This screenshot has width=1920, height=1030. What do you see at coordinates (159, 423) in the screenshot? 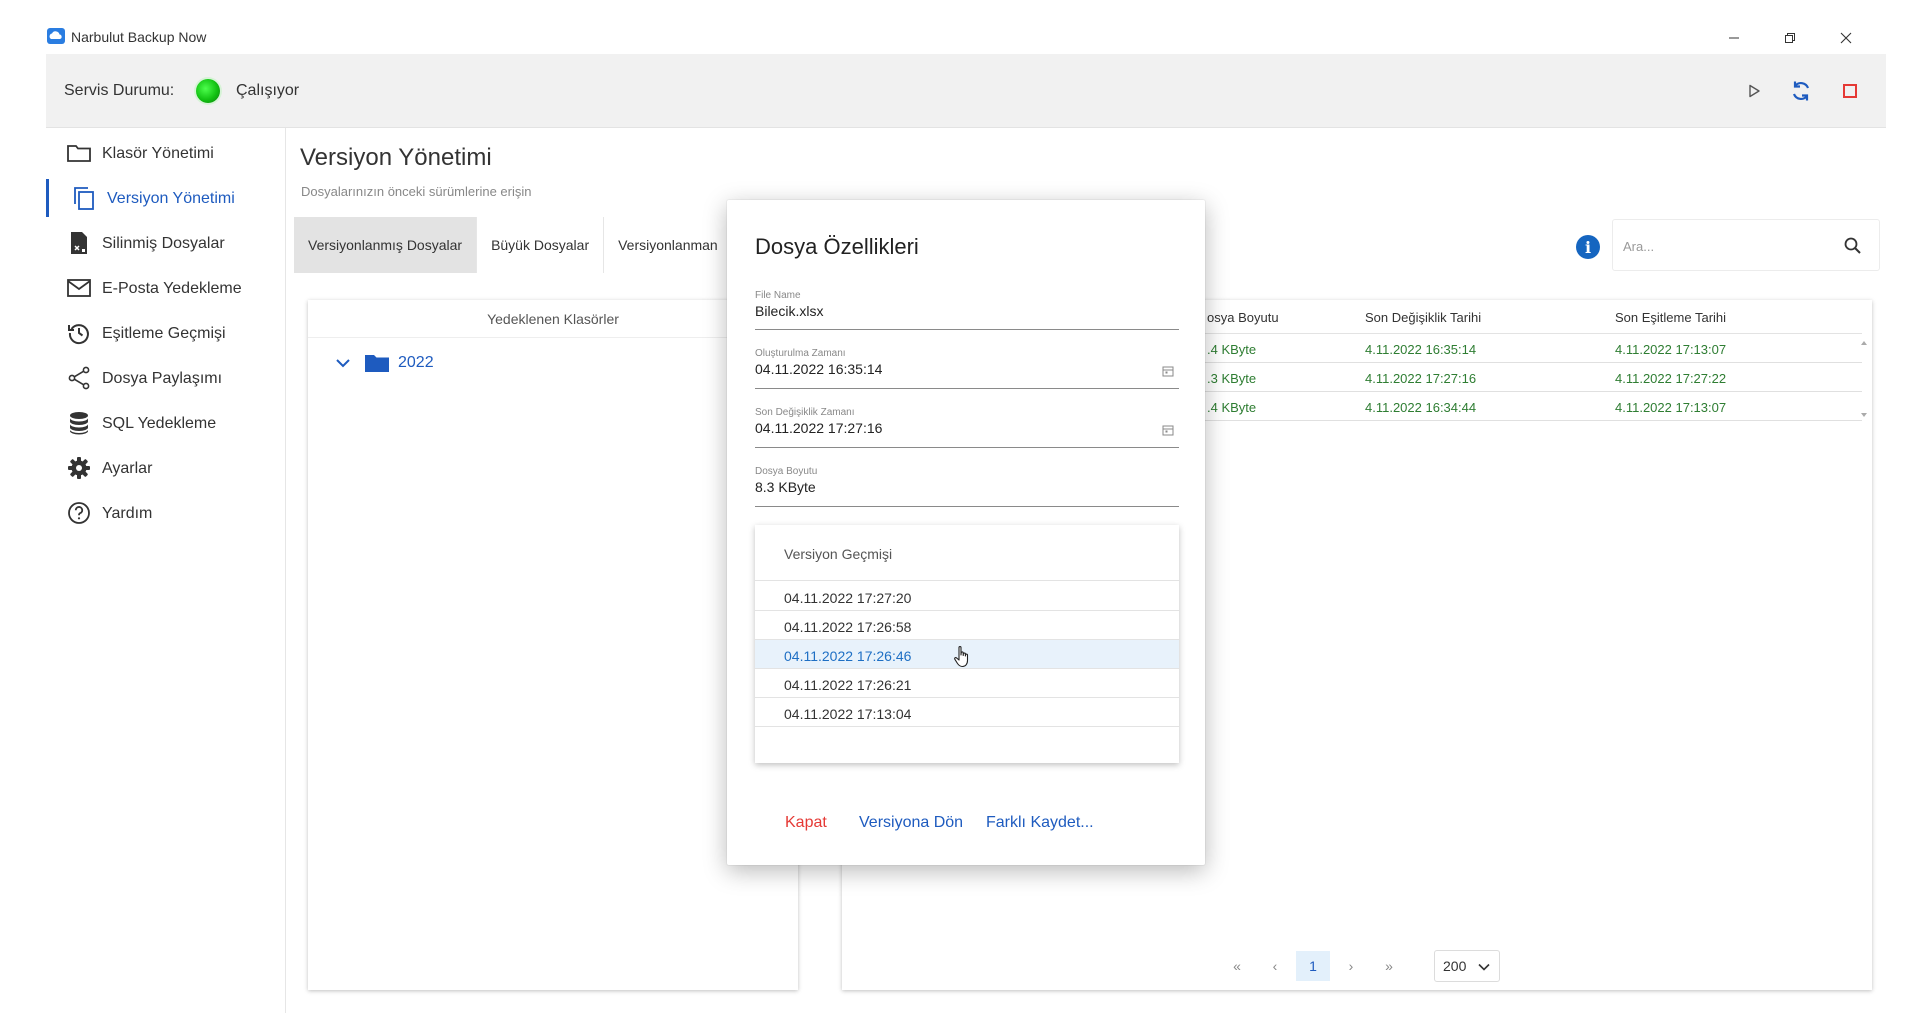
I see `sidebar-item-label: SQL Yedekleme` at bounding box center [159, 423].